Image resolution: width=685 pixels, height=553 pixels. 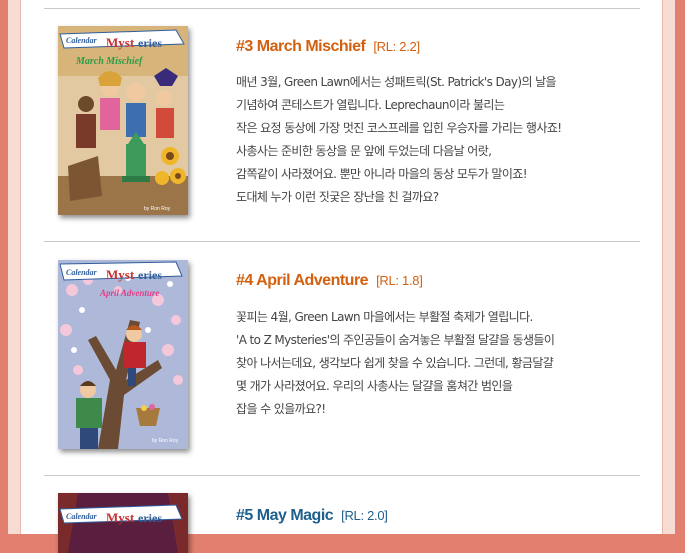 What do you see at coordinates (281, 409) in the screenshot?
I see `description-line: 잡을 수 있을까요?!` at bounding box center [281, 409].